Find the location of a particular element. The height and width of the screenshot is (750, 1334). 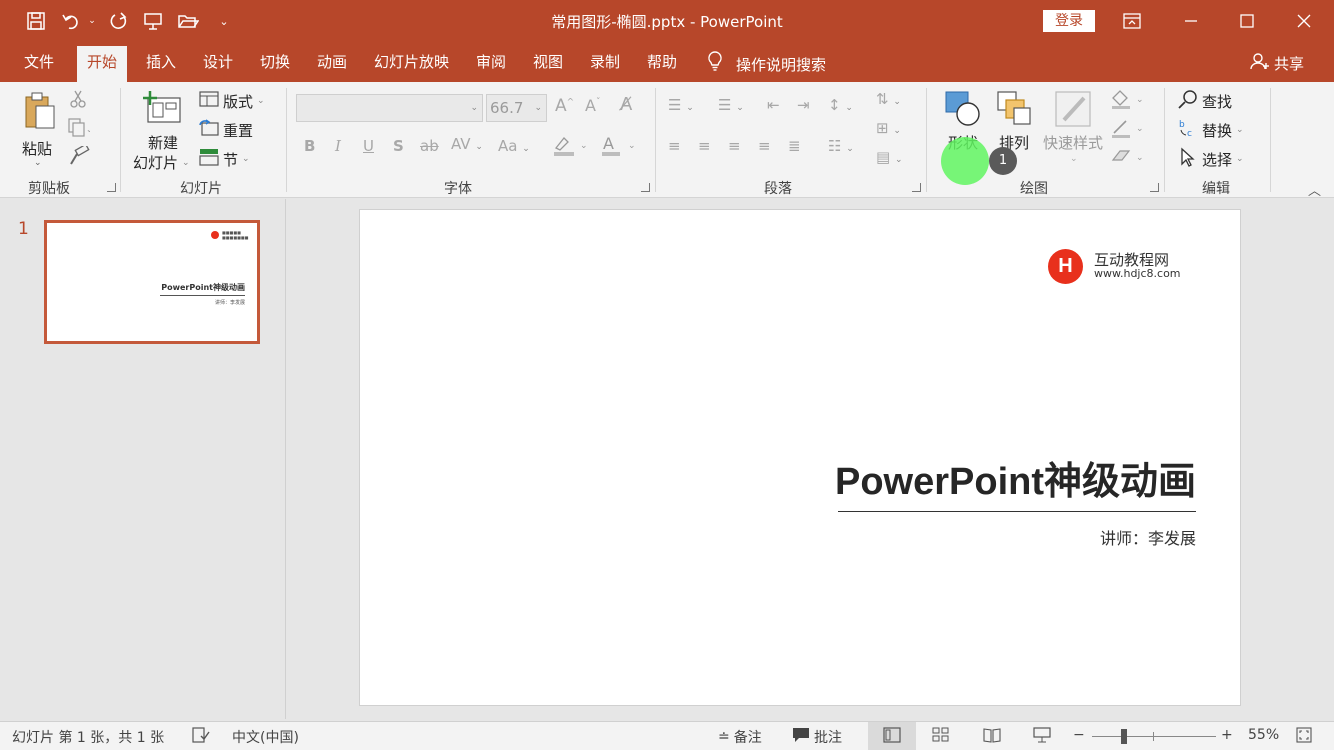

format-painter-icon is located at coordinates (79, 156).